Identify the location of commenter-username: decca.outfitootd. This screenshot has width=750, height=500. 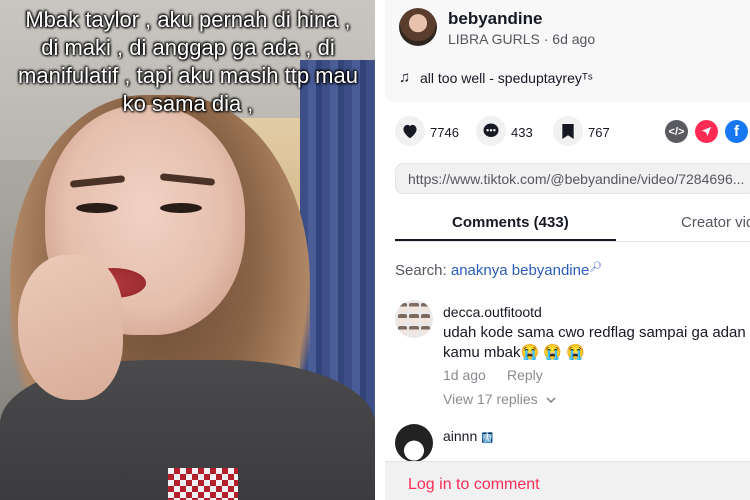
(492, 312).